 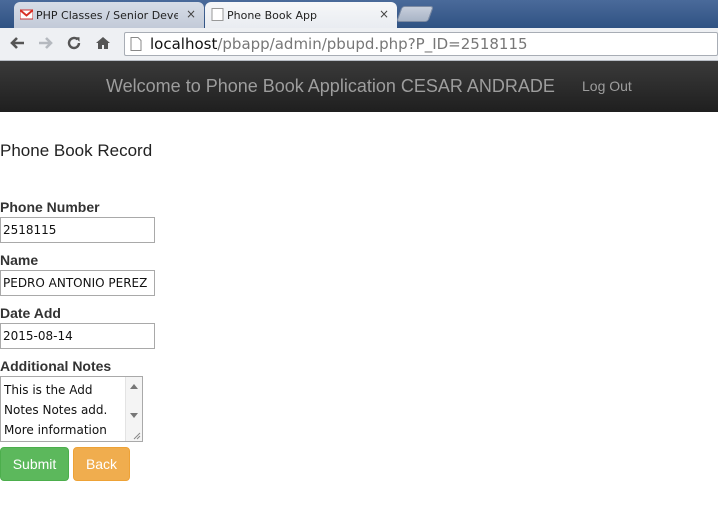 What do you see at coordinates (74, 43) in the screenshot?
I see `reload-icon` at bounding box center [74, 43].